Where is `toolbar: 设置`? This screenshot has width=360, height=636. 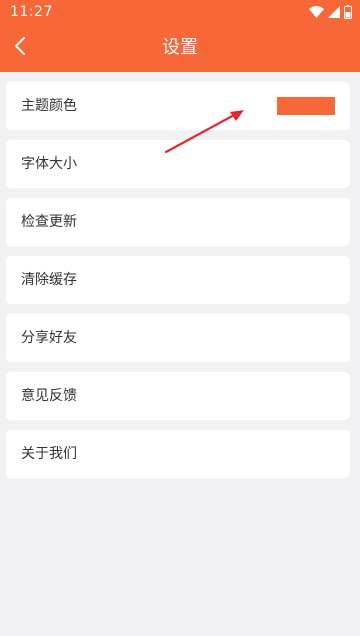
toolbar: 设置 is located at coordinates (180, 48).